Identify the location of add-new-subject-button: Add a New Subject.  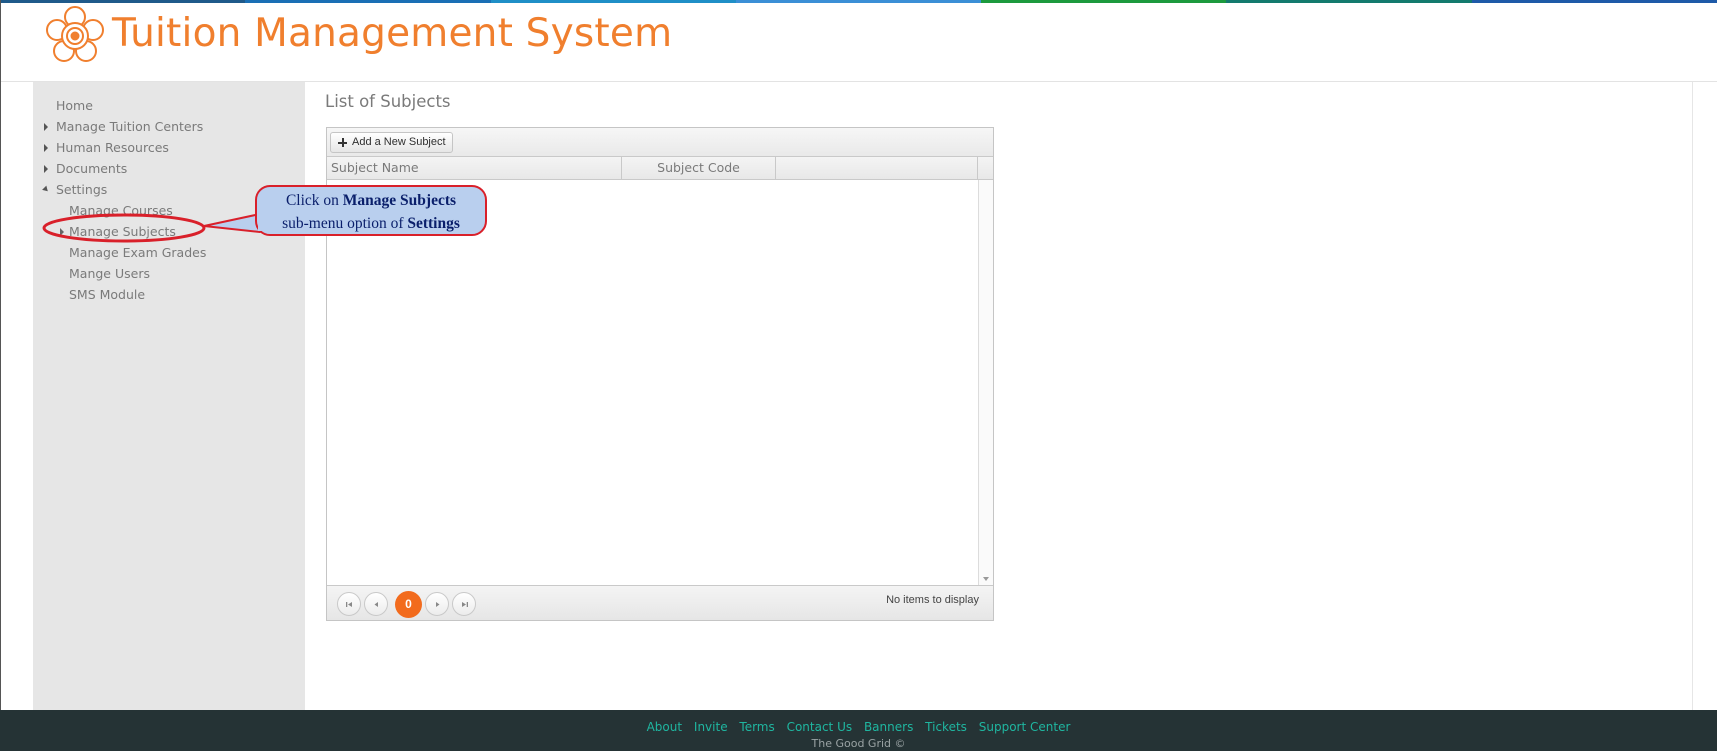
(391, 142).